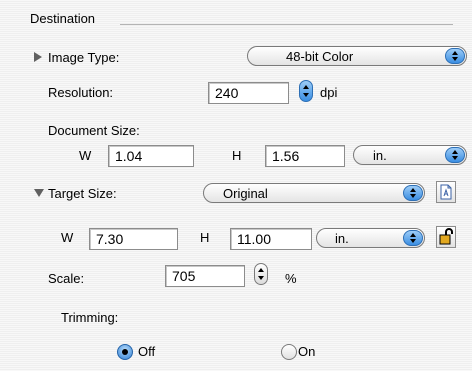 Image resolution: width=472 pixels, height=371 pixels. I want to click on document-size-h-label: H, so click(237, 155).